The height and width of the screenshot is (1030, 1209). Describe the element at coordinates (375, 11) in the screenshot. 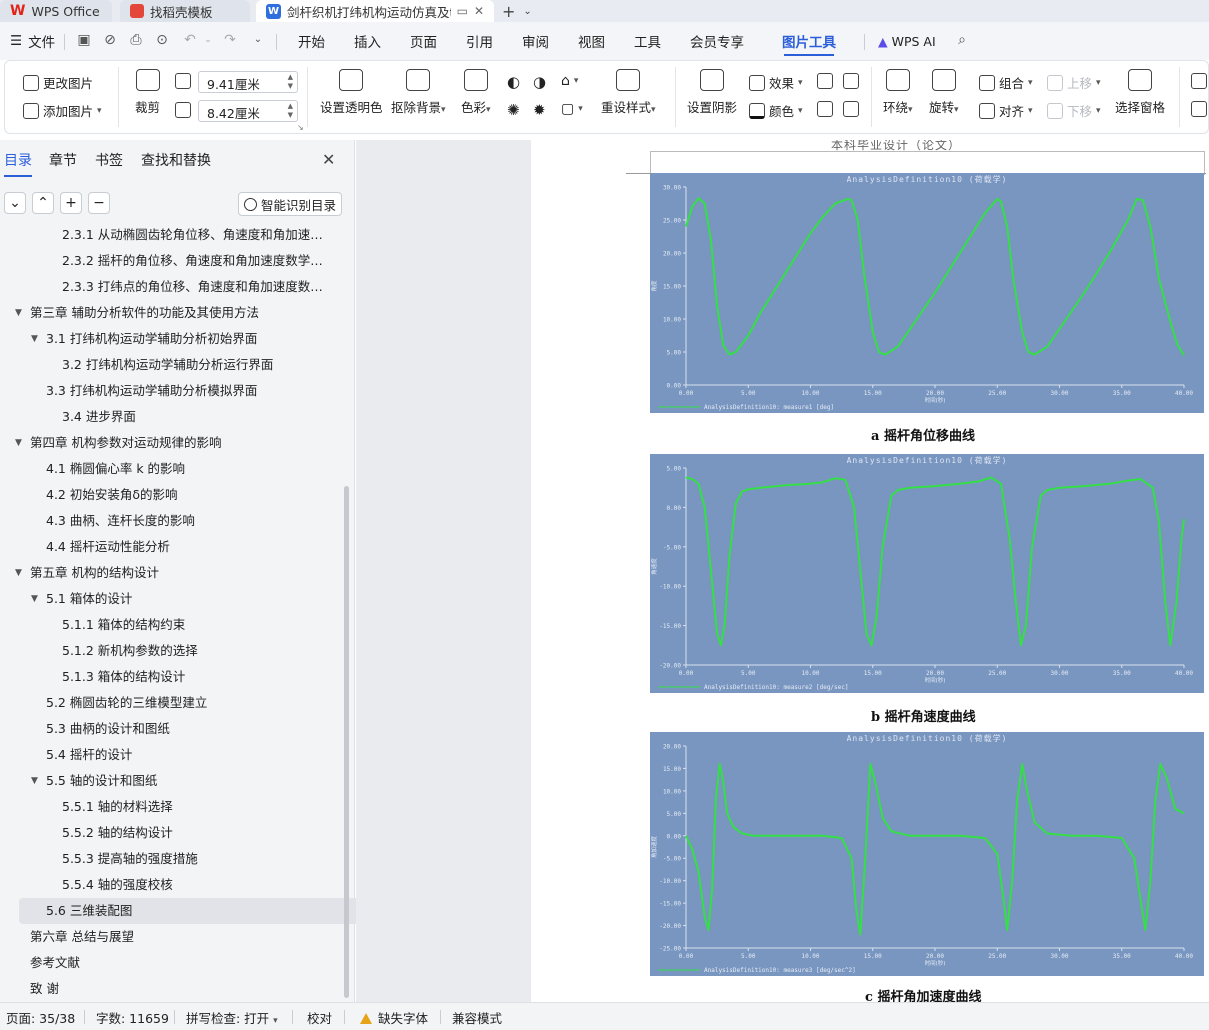

I see `tab-document: W 剑杆织机打纬机构运动仿真及t ▭ ✕` at that location.